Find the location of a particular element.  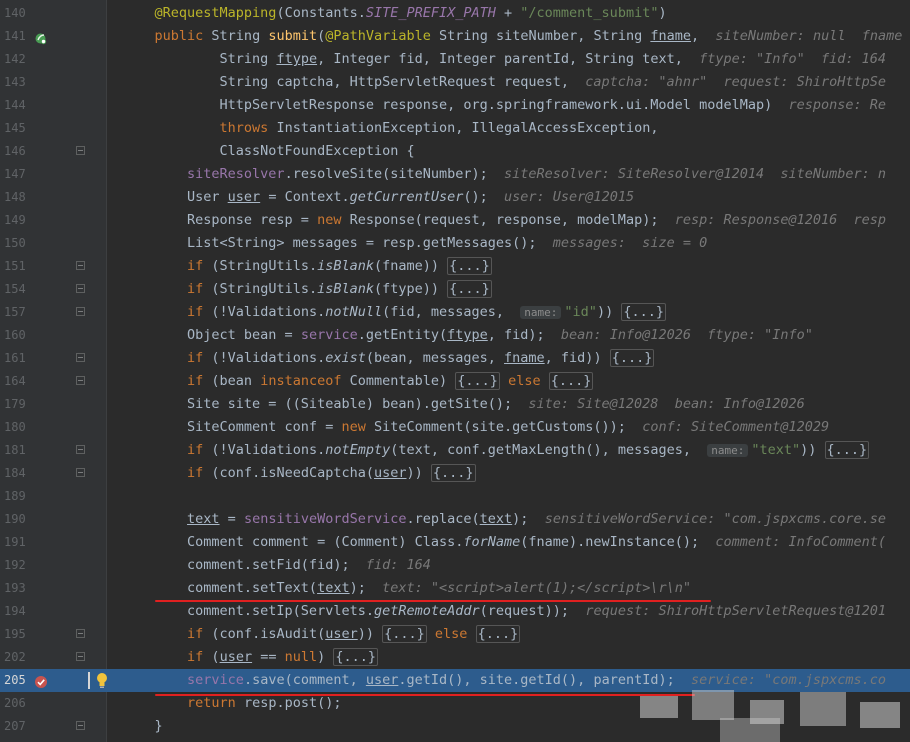

line-number: 195 is located at coordinates (23, 634).